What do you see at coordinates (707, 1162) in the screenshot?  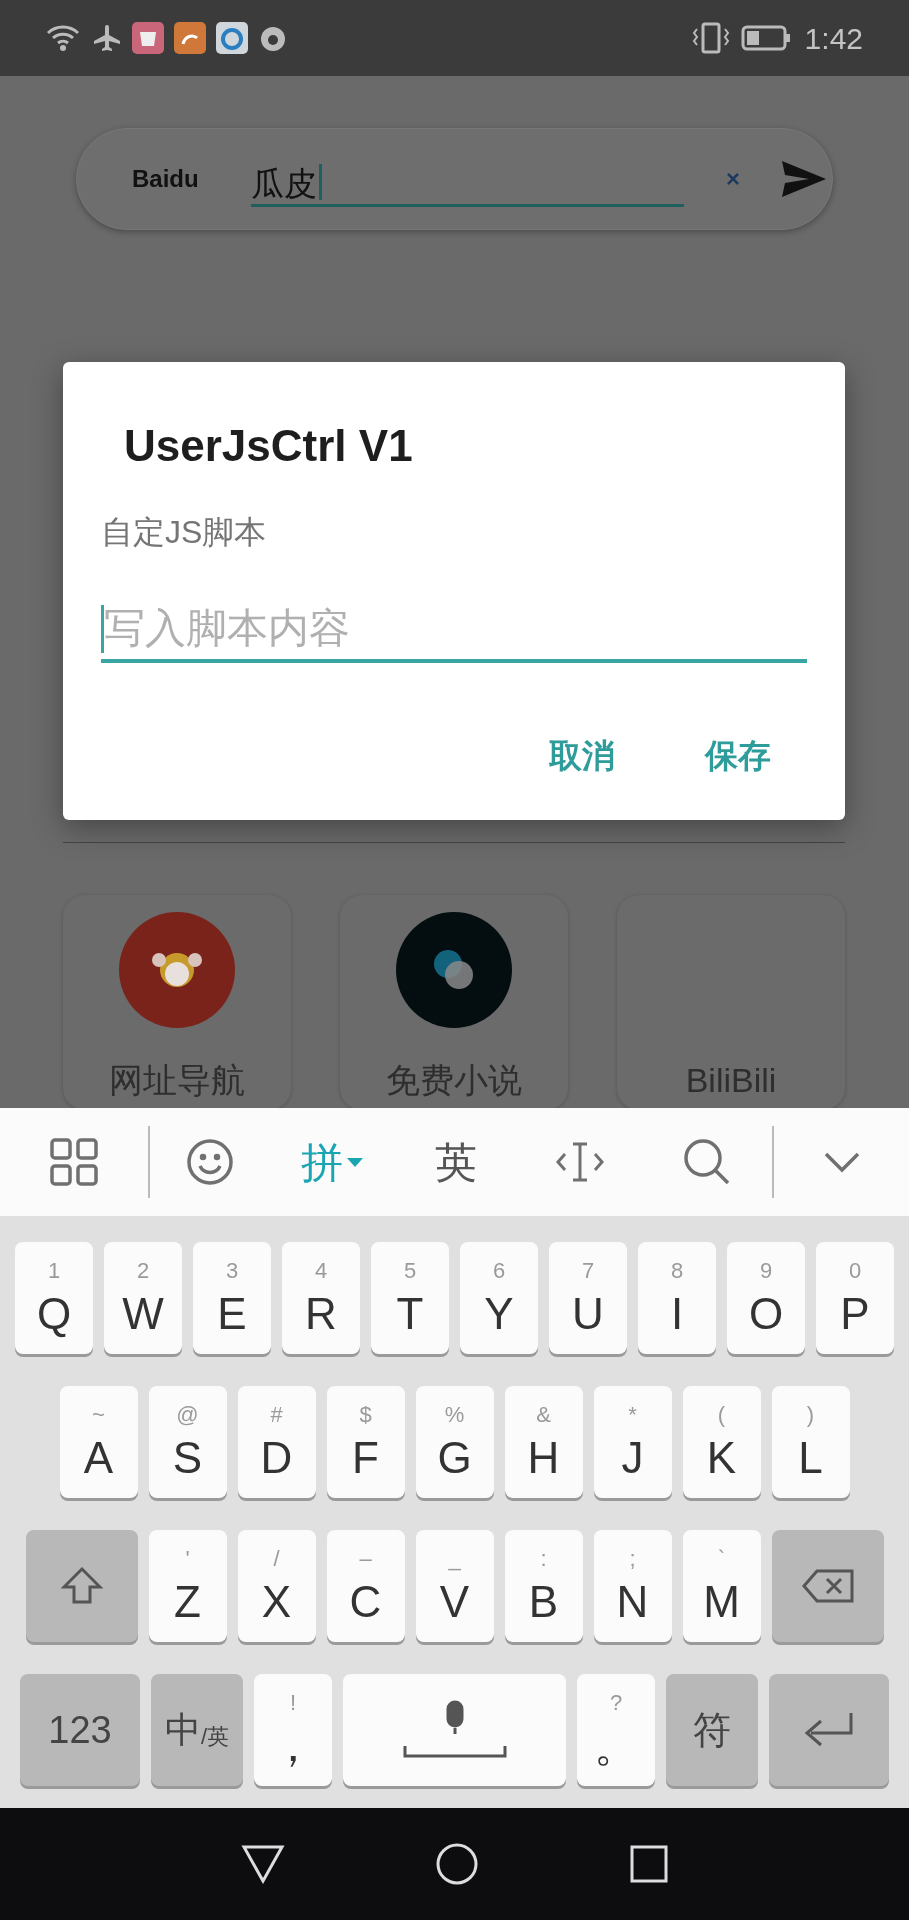 I see `search-icon` at bounding box center [707, 1162].